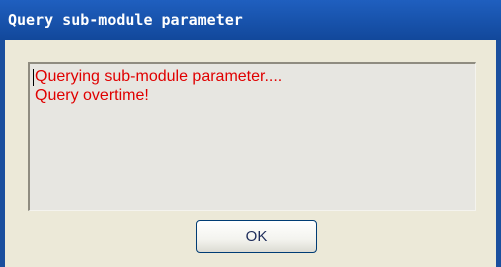 This screenshot has height=267, width=501. What do you see at coordinates (250, 20) in the screenshot?
I see `title-bar: Query sub-module parameter` at bounding box center [250, 20].